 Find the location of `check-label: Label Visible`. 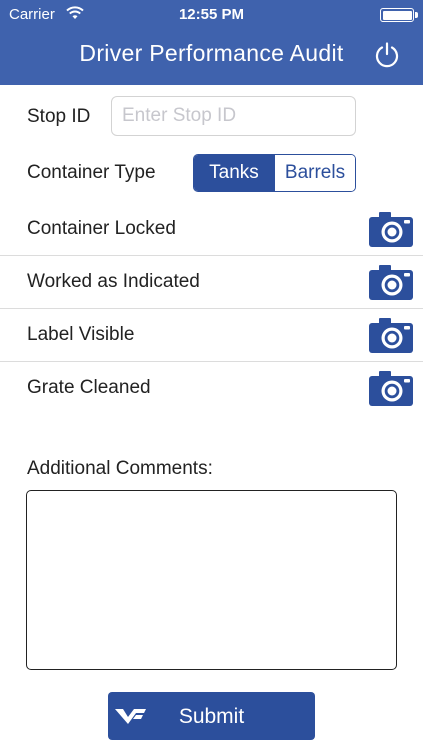

check-label: Label Visible is located at coordinates (81, 334).